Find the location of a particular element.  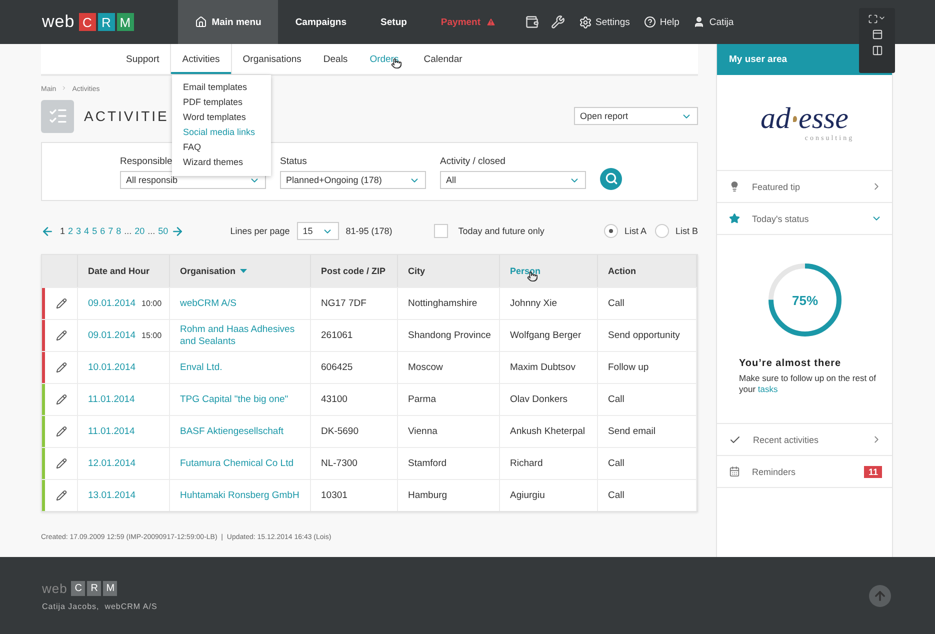

footer-text: Catija Jacobs, webCRM A/S is located at coordinates (100, 606).